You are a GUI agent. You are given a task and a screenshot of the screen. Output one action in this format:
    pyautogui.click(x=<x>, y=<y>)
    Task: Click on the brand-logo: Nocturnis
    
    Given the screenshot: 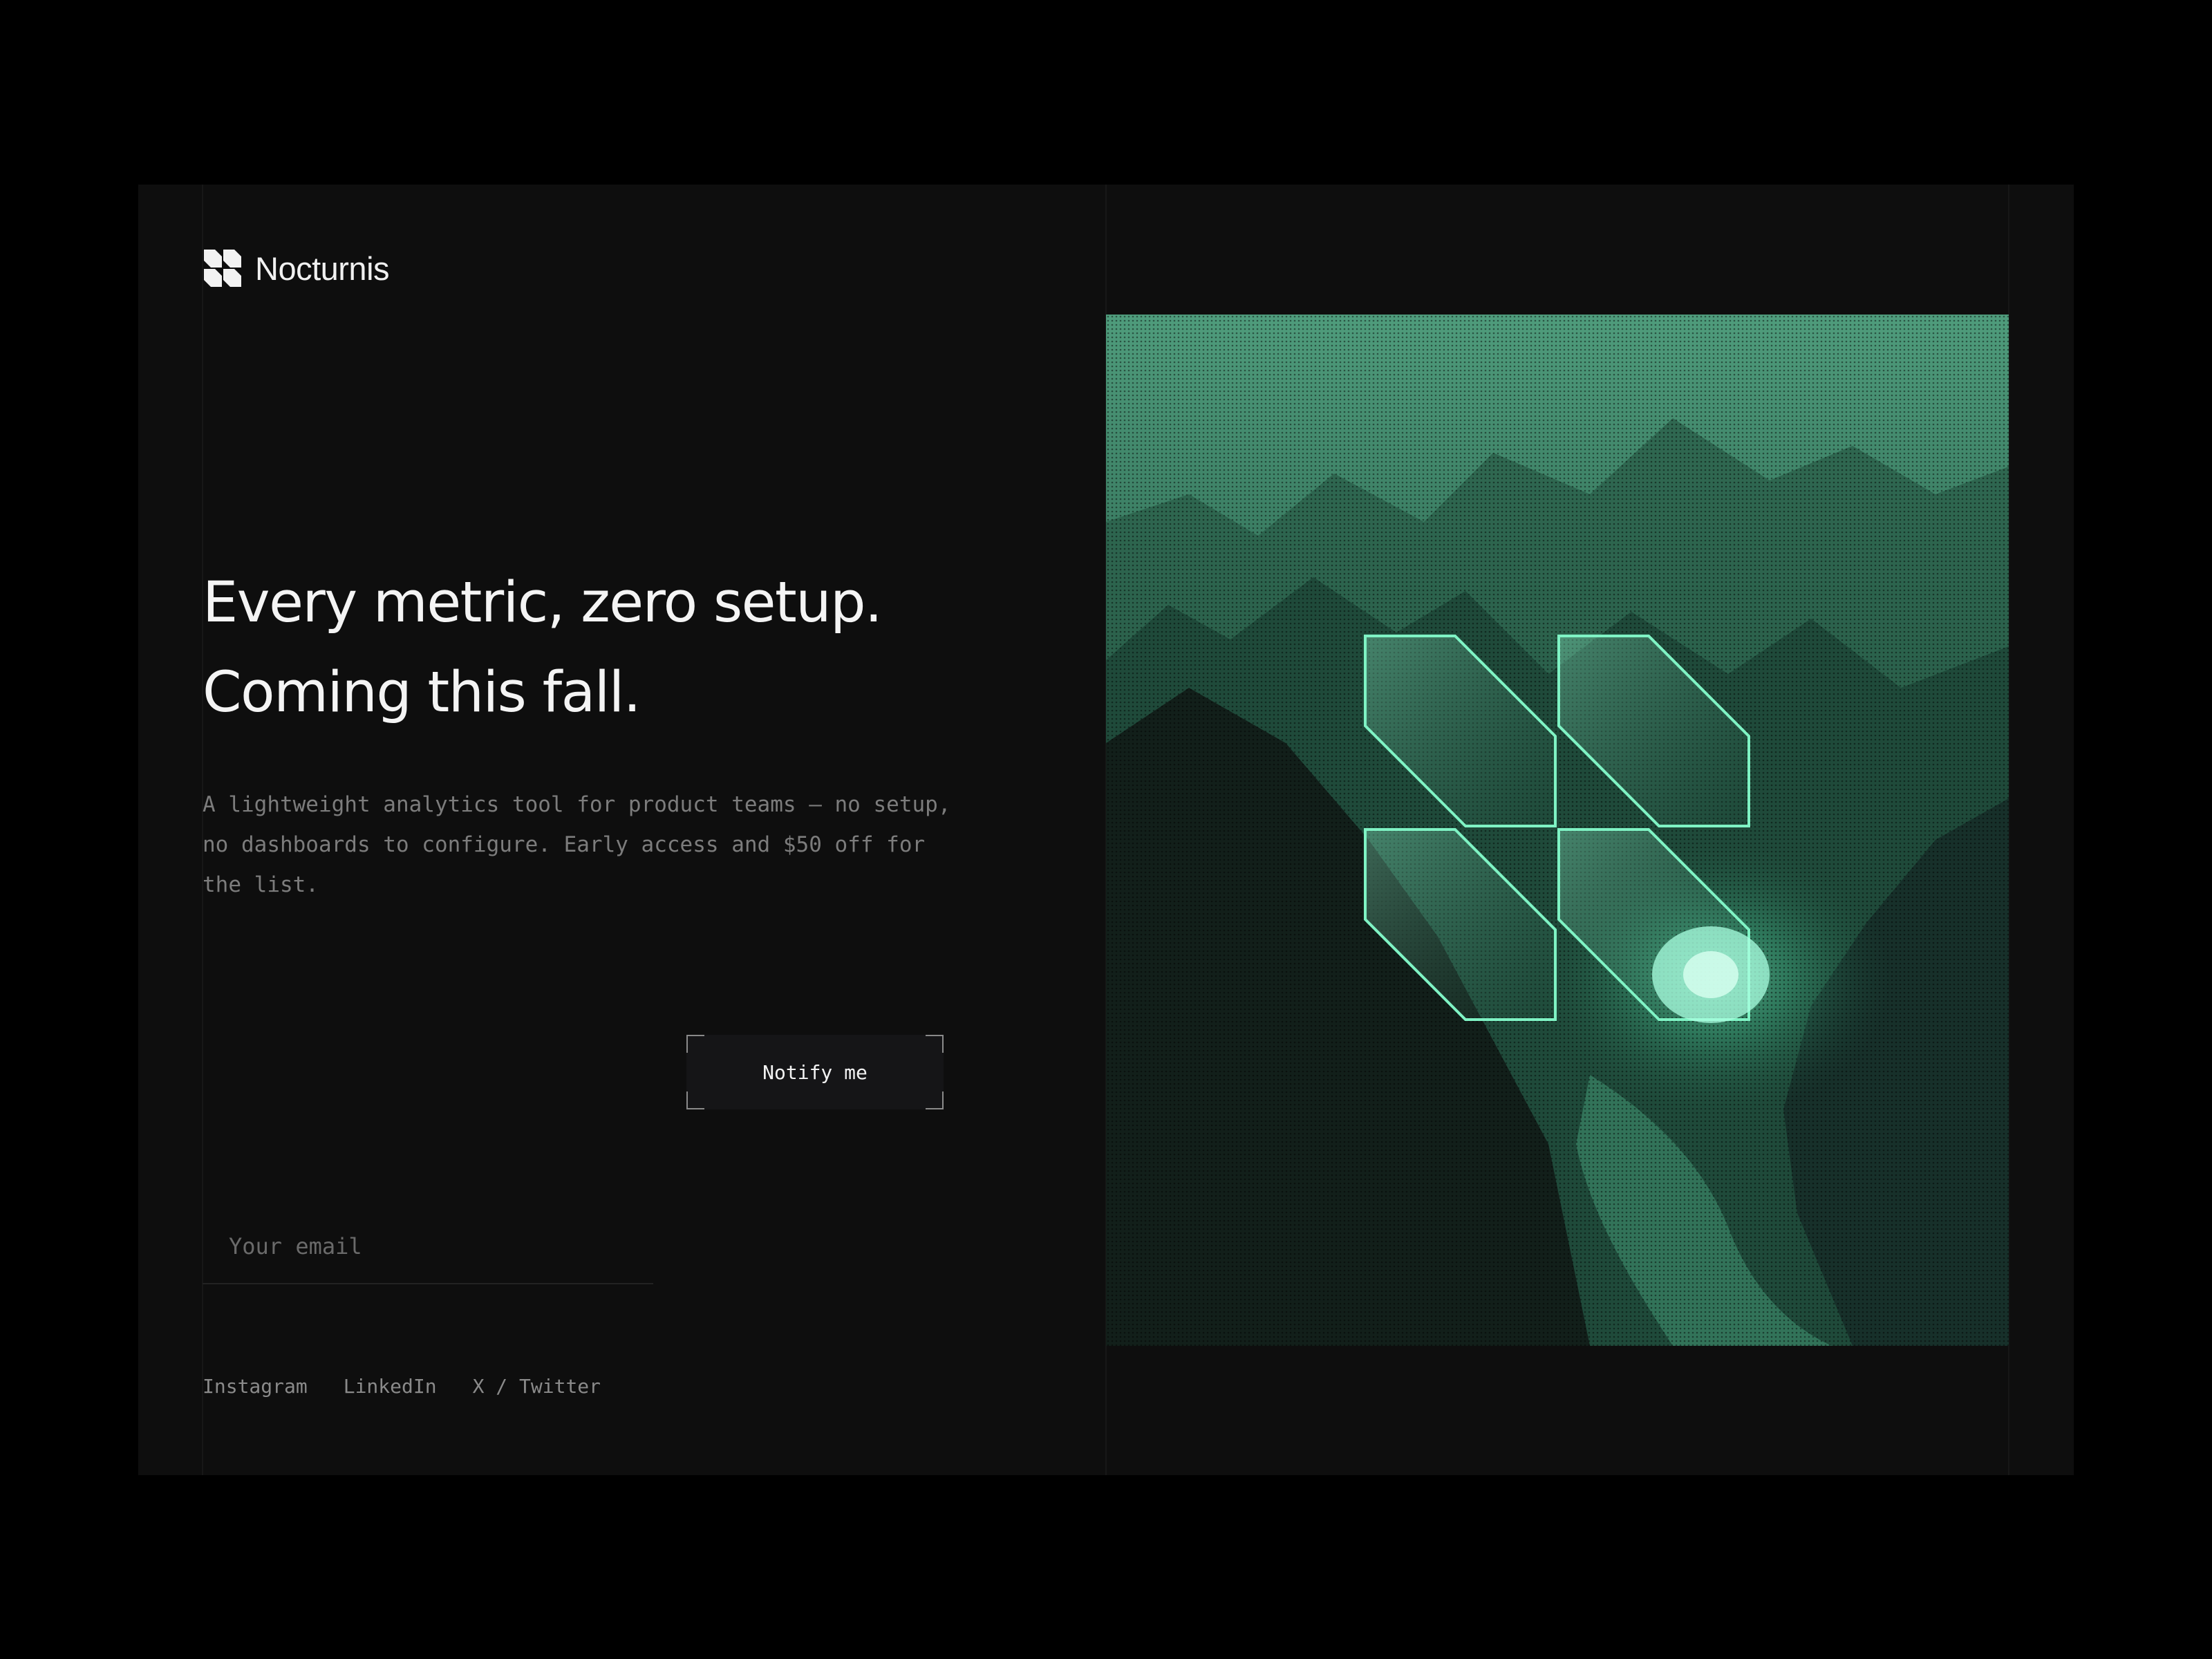 What is the action you would take?
    pyautogui.click(x=296, y=268)
    